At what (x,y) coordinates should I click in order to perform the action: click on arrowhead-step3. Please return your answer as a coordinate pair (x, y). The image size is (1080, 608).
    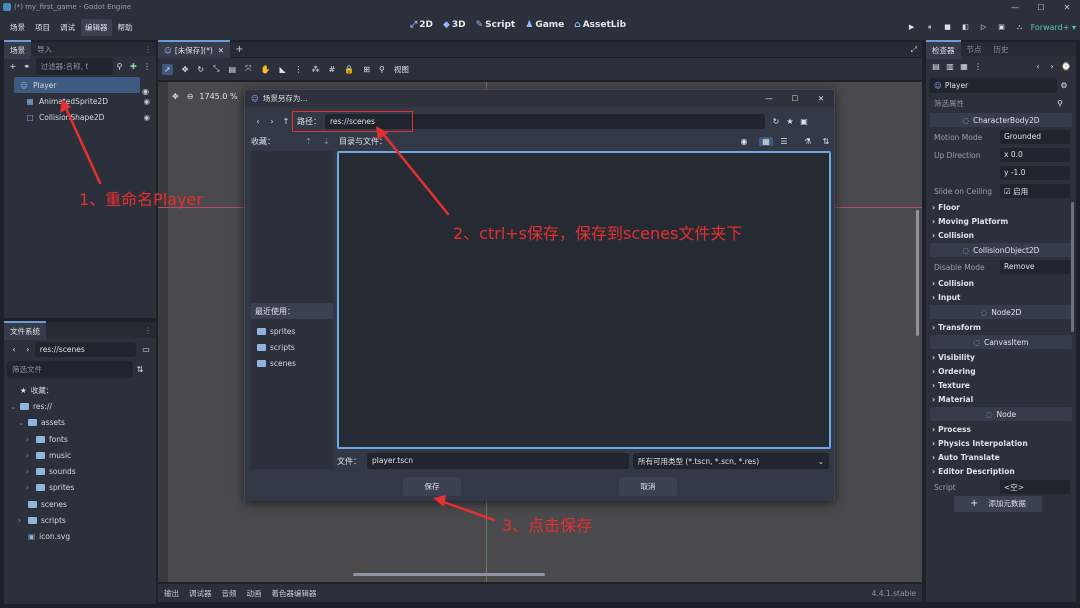
    Looking at the image, I should click on (439, 501).